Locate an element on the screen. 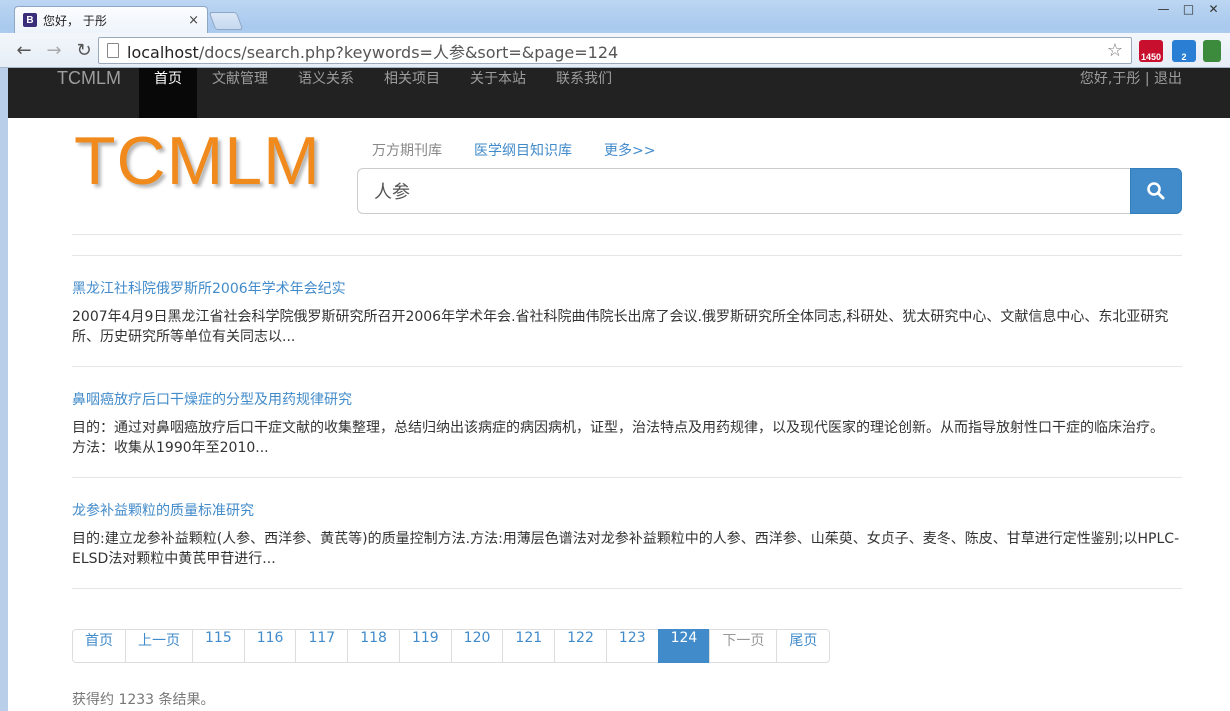 This screenshot has height=711, width=1230. source-wanfang: 万方期刊库 is located at coordinates (407, 150).